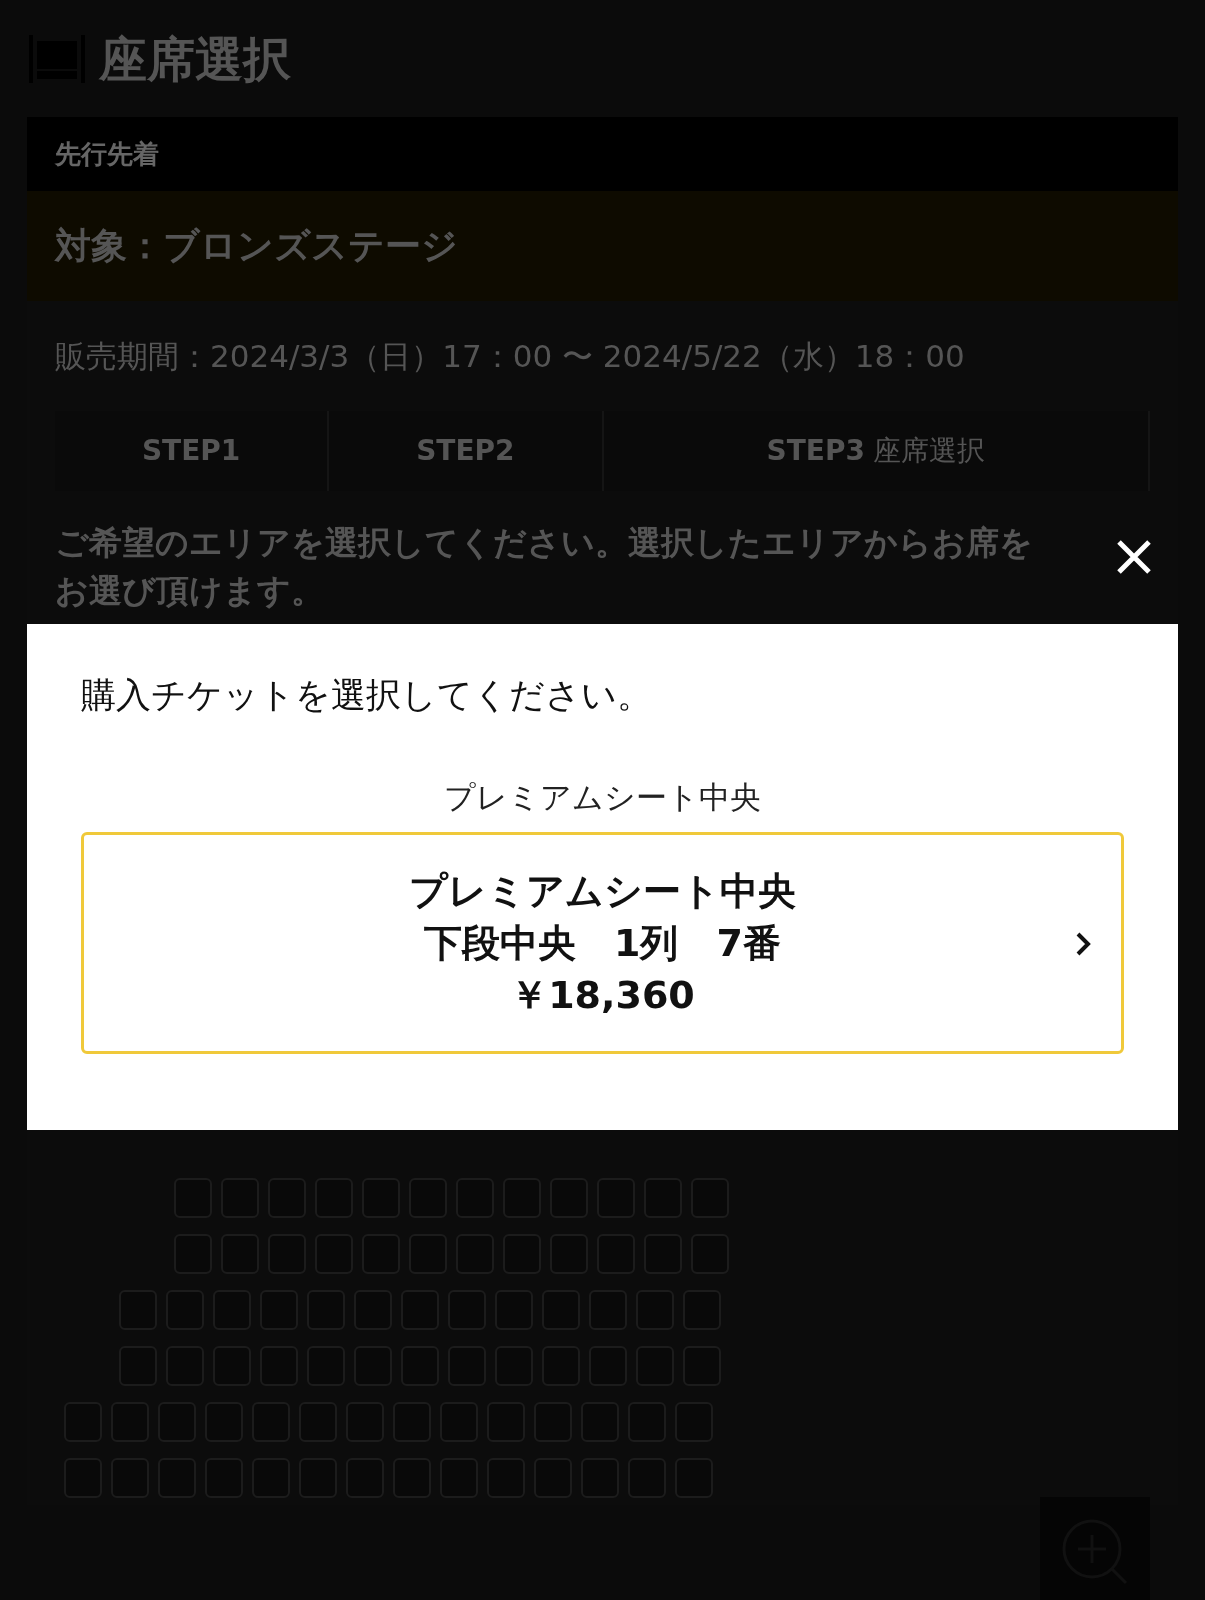 The height and width of the screenshot is (1600, 1205). I want to click on instruction-text: ご希望のエリアを選択してください。選択したエリアからお席を, so click(544, 543).